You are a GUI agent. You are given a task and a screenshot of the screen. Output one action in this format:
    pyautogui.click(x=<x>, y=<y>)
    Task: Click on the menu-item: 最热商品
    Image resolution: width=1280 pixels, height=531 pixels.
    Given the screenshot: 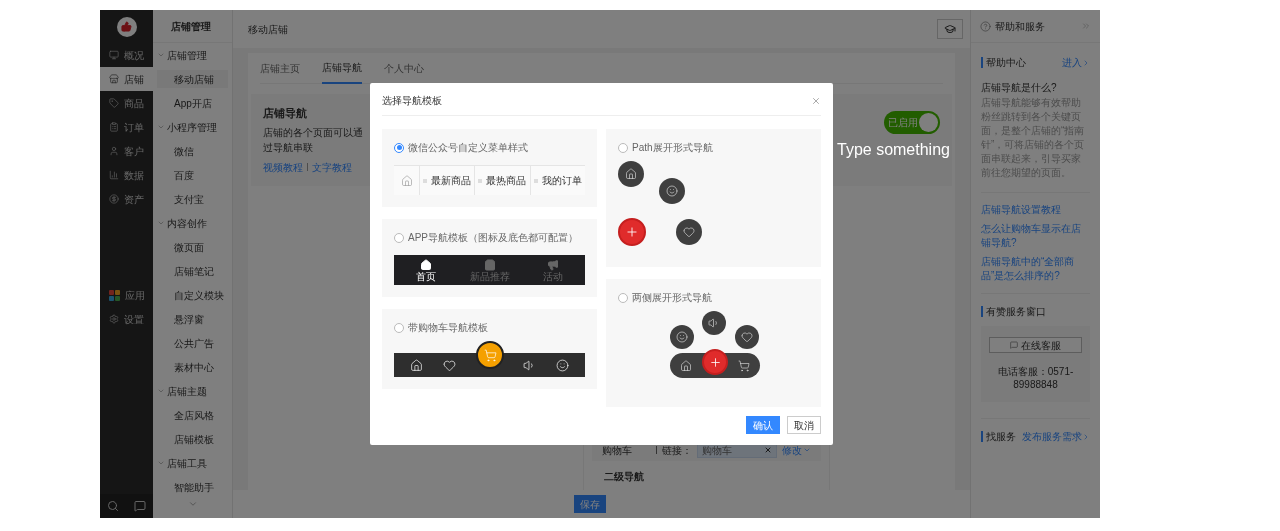 What is the action you would take?
    pyautogui.click(x=506, y=181)
    